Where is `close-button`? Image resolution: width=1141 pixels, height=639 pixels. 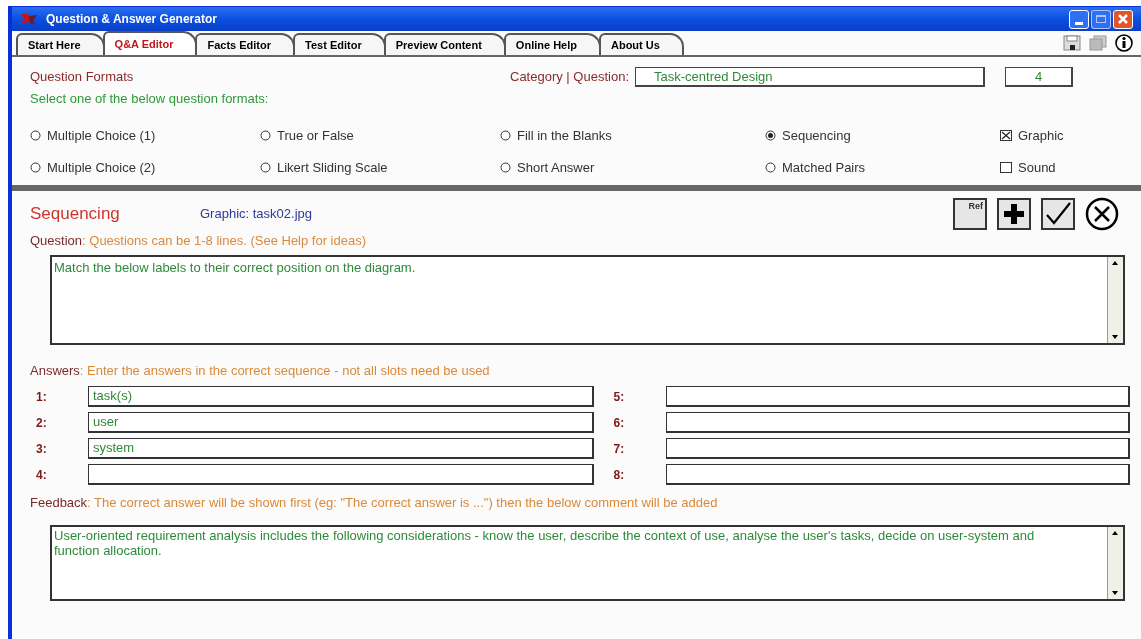
close-button is located at coordinates (1123, 19).